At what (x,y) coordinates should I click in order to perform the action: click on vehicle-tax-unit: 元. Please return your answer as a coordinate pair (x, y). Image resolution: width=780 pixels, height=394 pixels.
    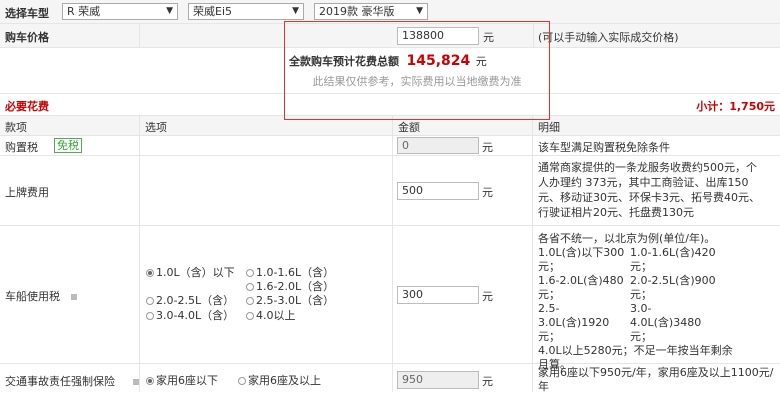
    Looking at the image, I should click on (487, 296).